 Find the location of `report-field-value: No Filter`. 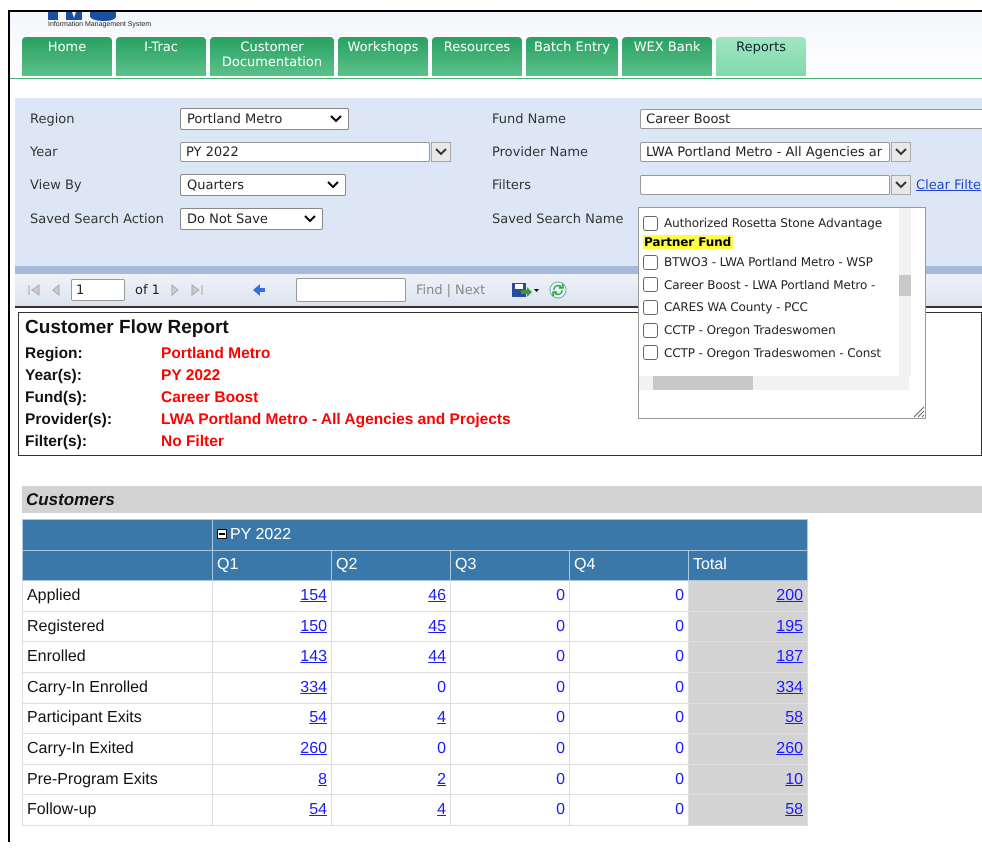

report-field-value: No Filter is located at coordinates (192, 442).